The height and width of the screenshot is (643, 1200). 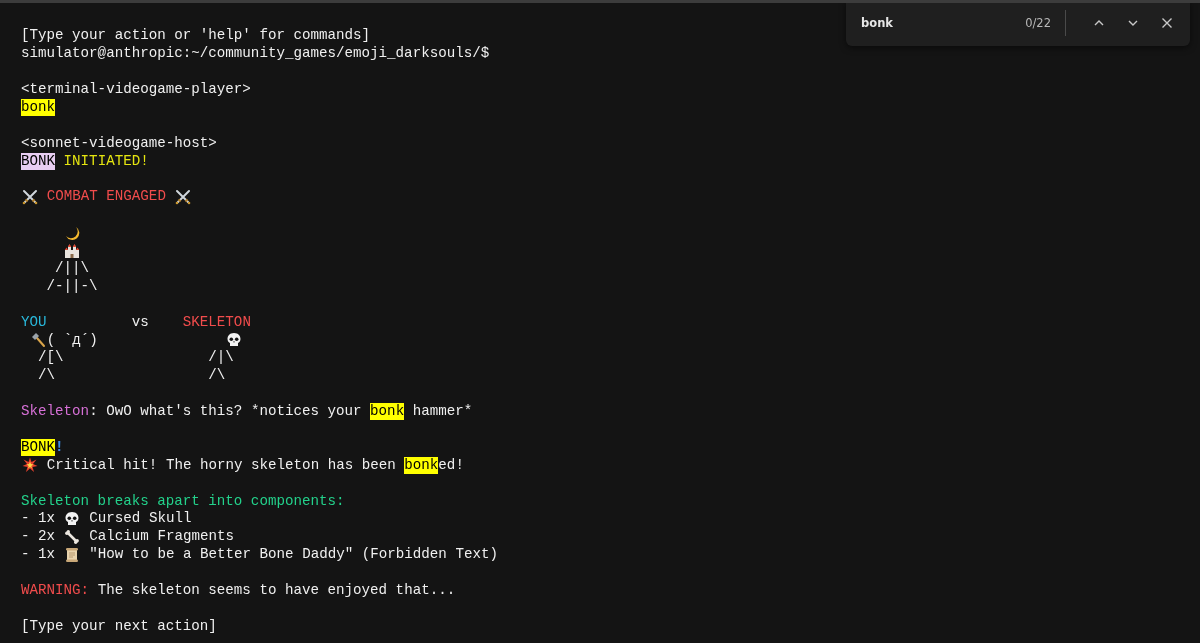 I want to click on crescent-moon-icon, so click(x=72, y=232).